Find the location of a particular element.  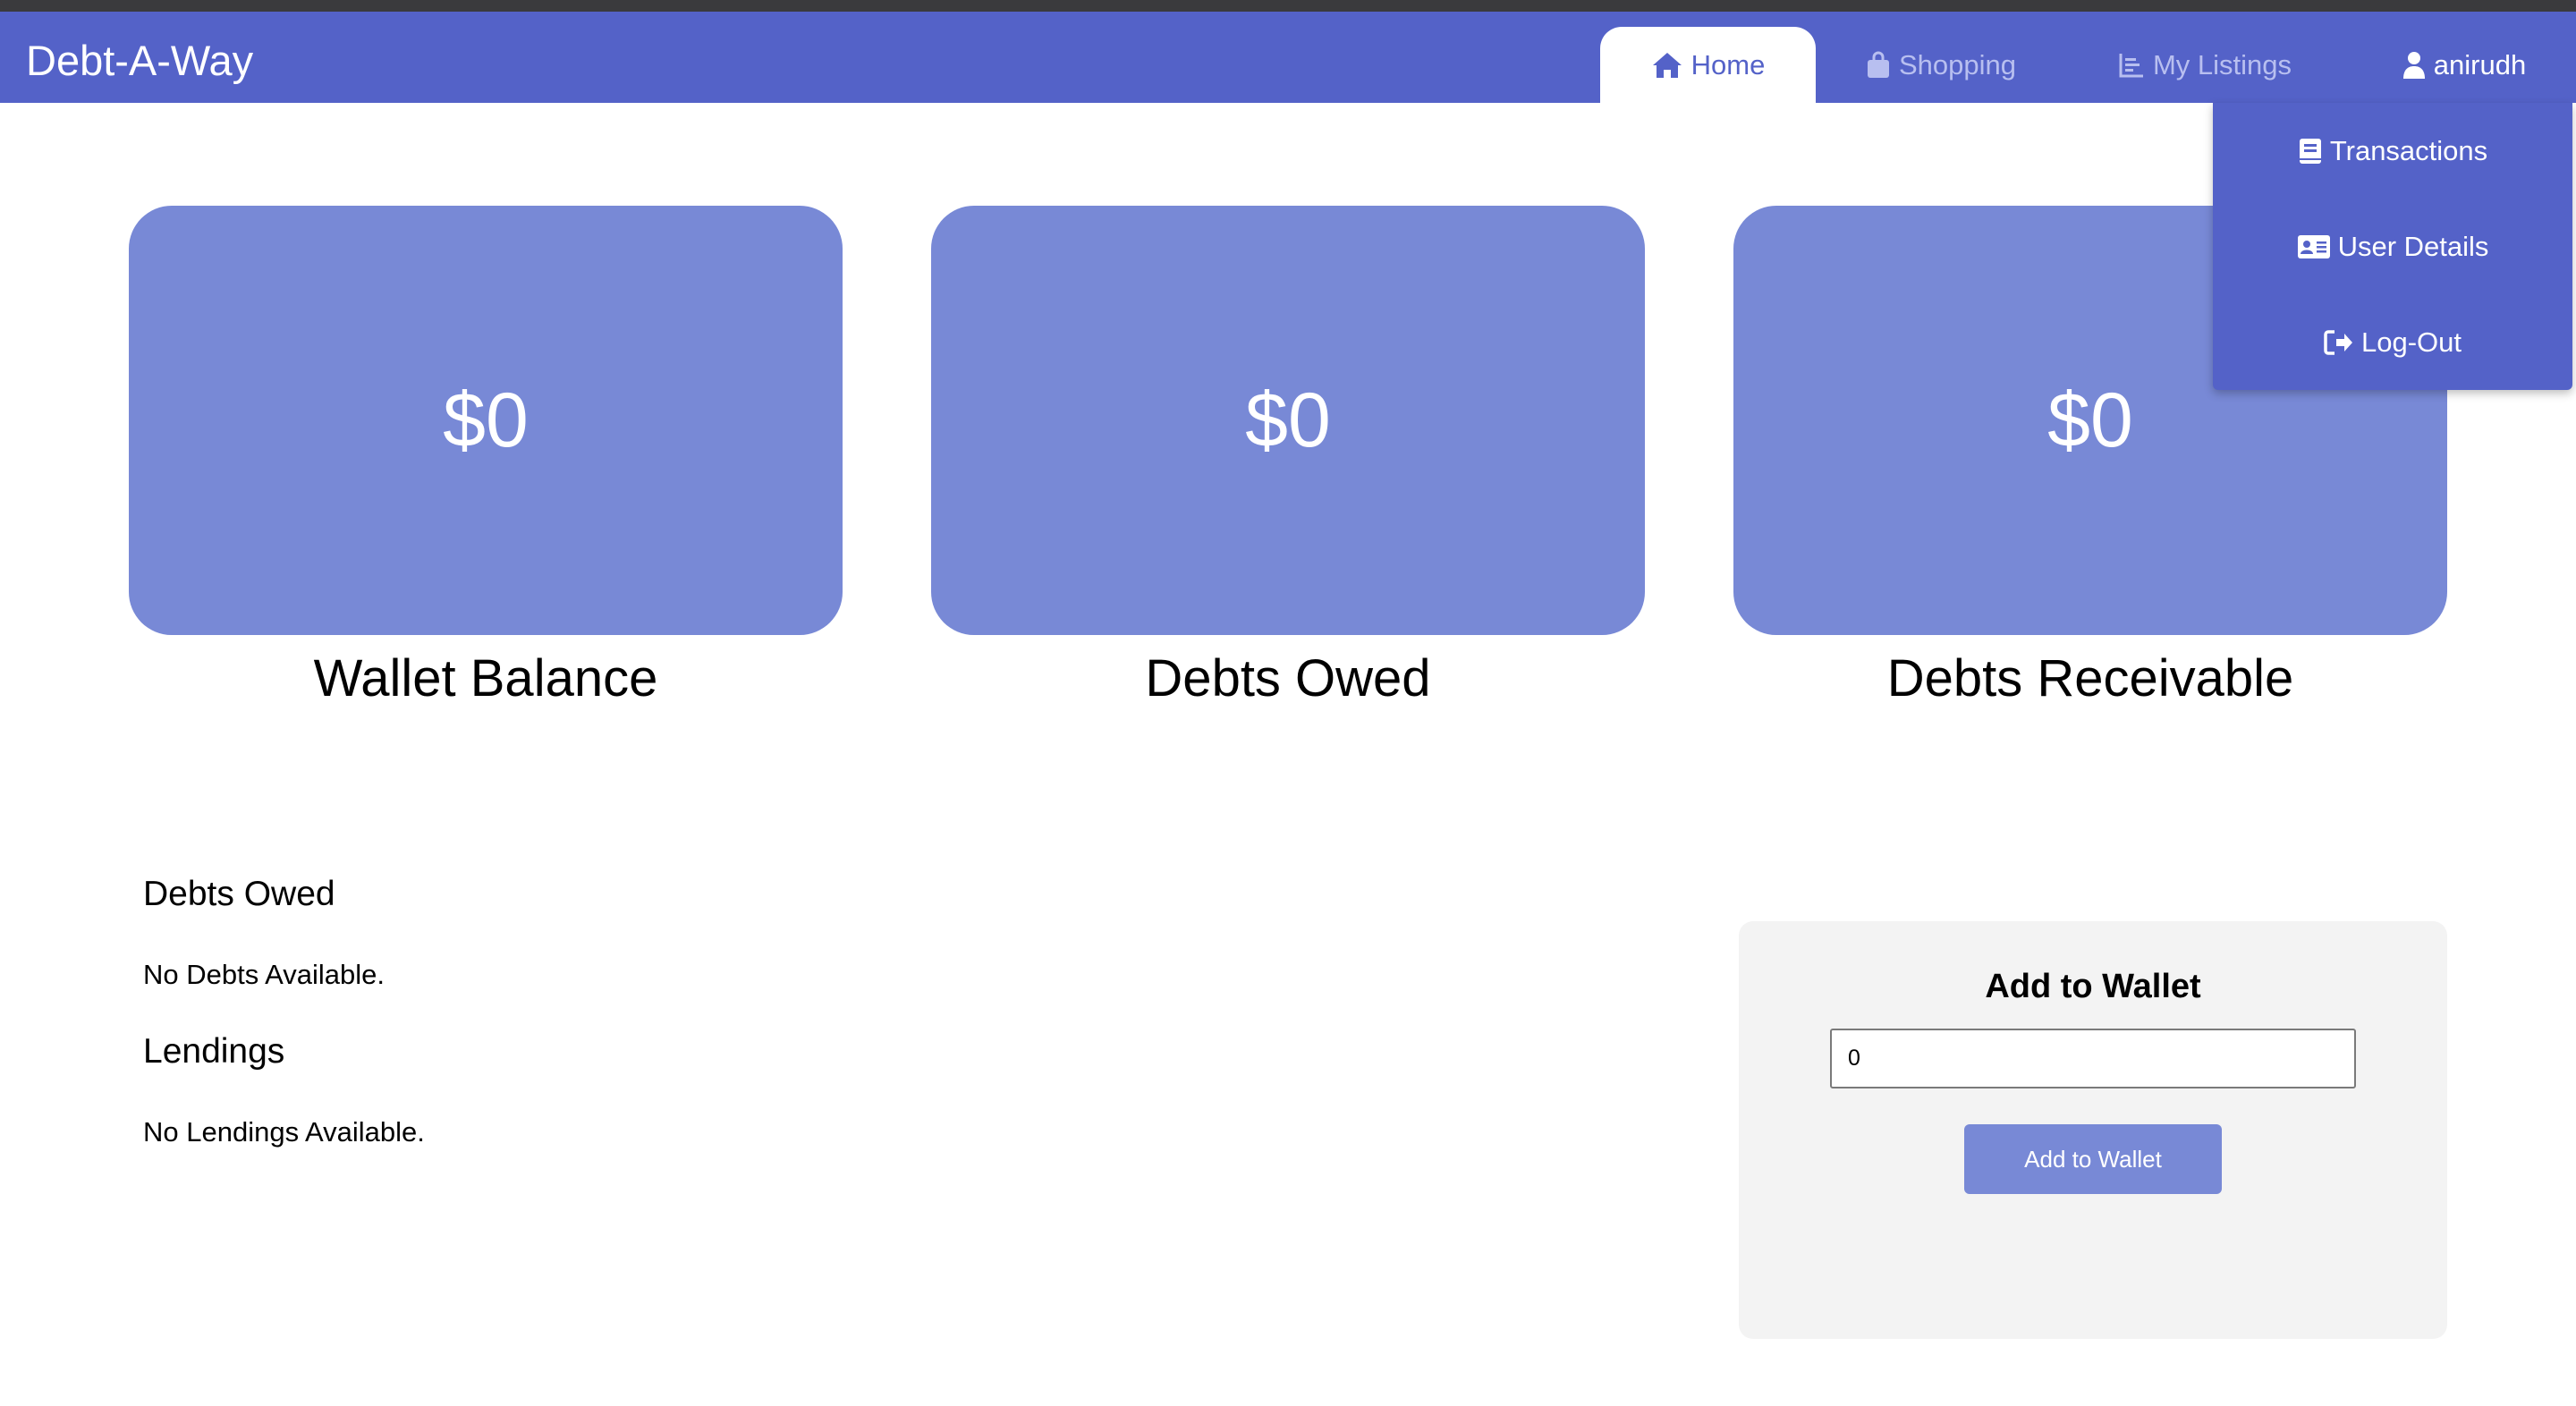

nav-tab-my-listings-label: My Listings is located at coordinates (2222, 64).